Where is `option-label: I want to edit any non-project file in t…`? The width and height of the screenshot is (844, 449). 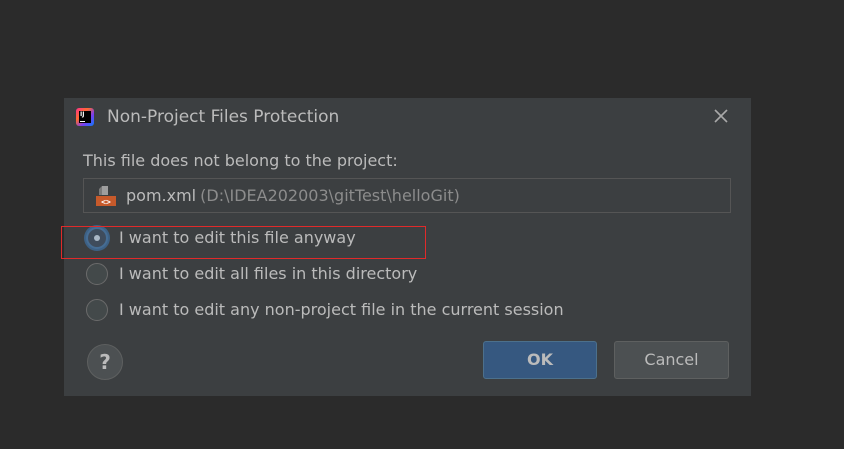
option-label: I want to edit any non-project file in t… is located at coordinates (341, 309).